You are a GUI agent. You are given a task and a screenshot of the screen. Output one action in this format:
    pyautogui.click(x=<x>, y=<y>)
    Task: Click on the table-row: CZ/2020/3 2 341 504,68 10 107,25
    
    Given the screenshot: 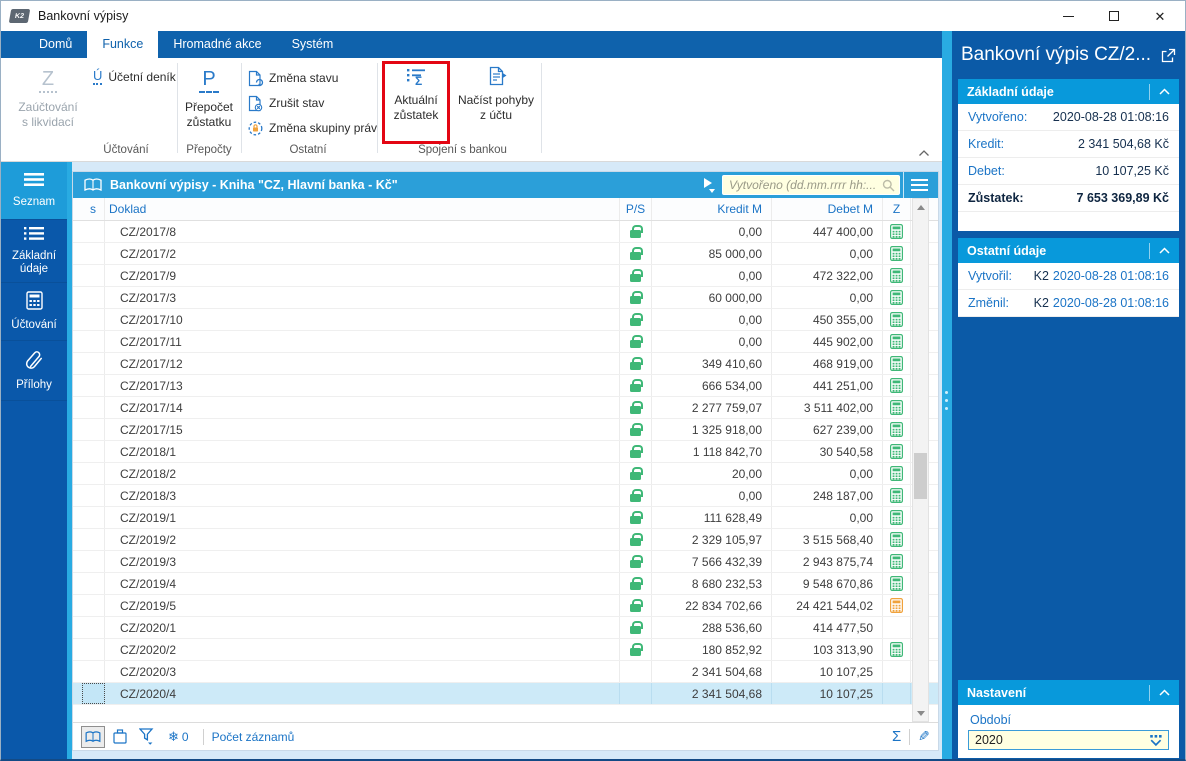 What is the action you would take?
    pyautogui.click(x=505, y=672)
    